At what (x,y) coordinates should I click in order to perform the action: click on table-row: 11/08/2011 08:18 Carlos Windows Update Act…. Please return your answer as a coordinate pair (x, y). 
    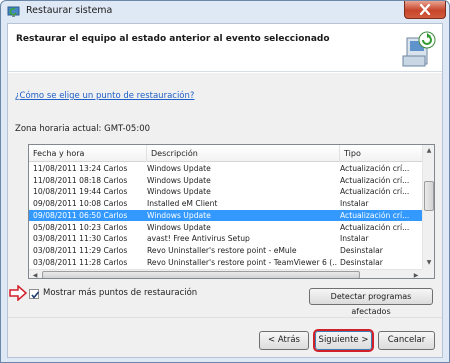
    Looking at the image, I should click on (225, 180).